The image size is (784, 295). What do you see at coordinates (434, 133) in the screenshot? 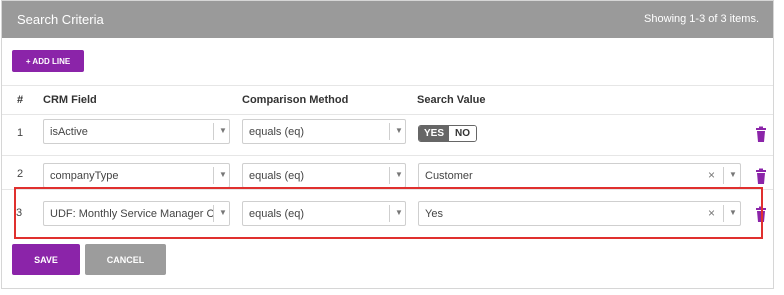
I see `toggle-yes-option: YES` at bounding box center [434, 133].